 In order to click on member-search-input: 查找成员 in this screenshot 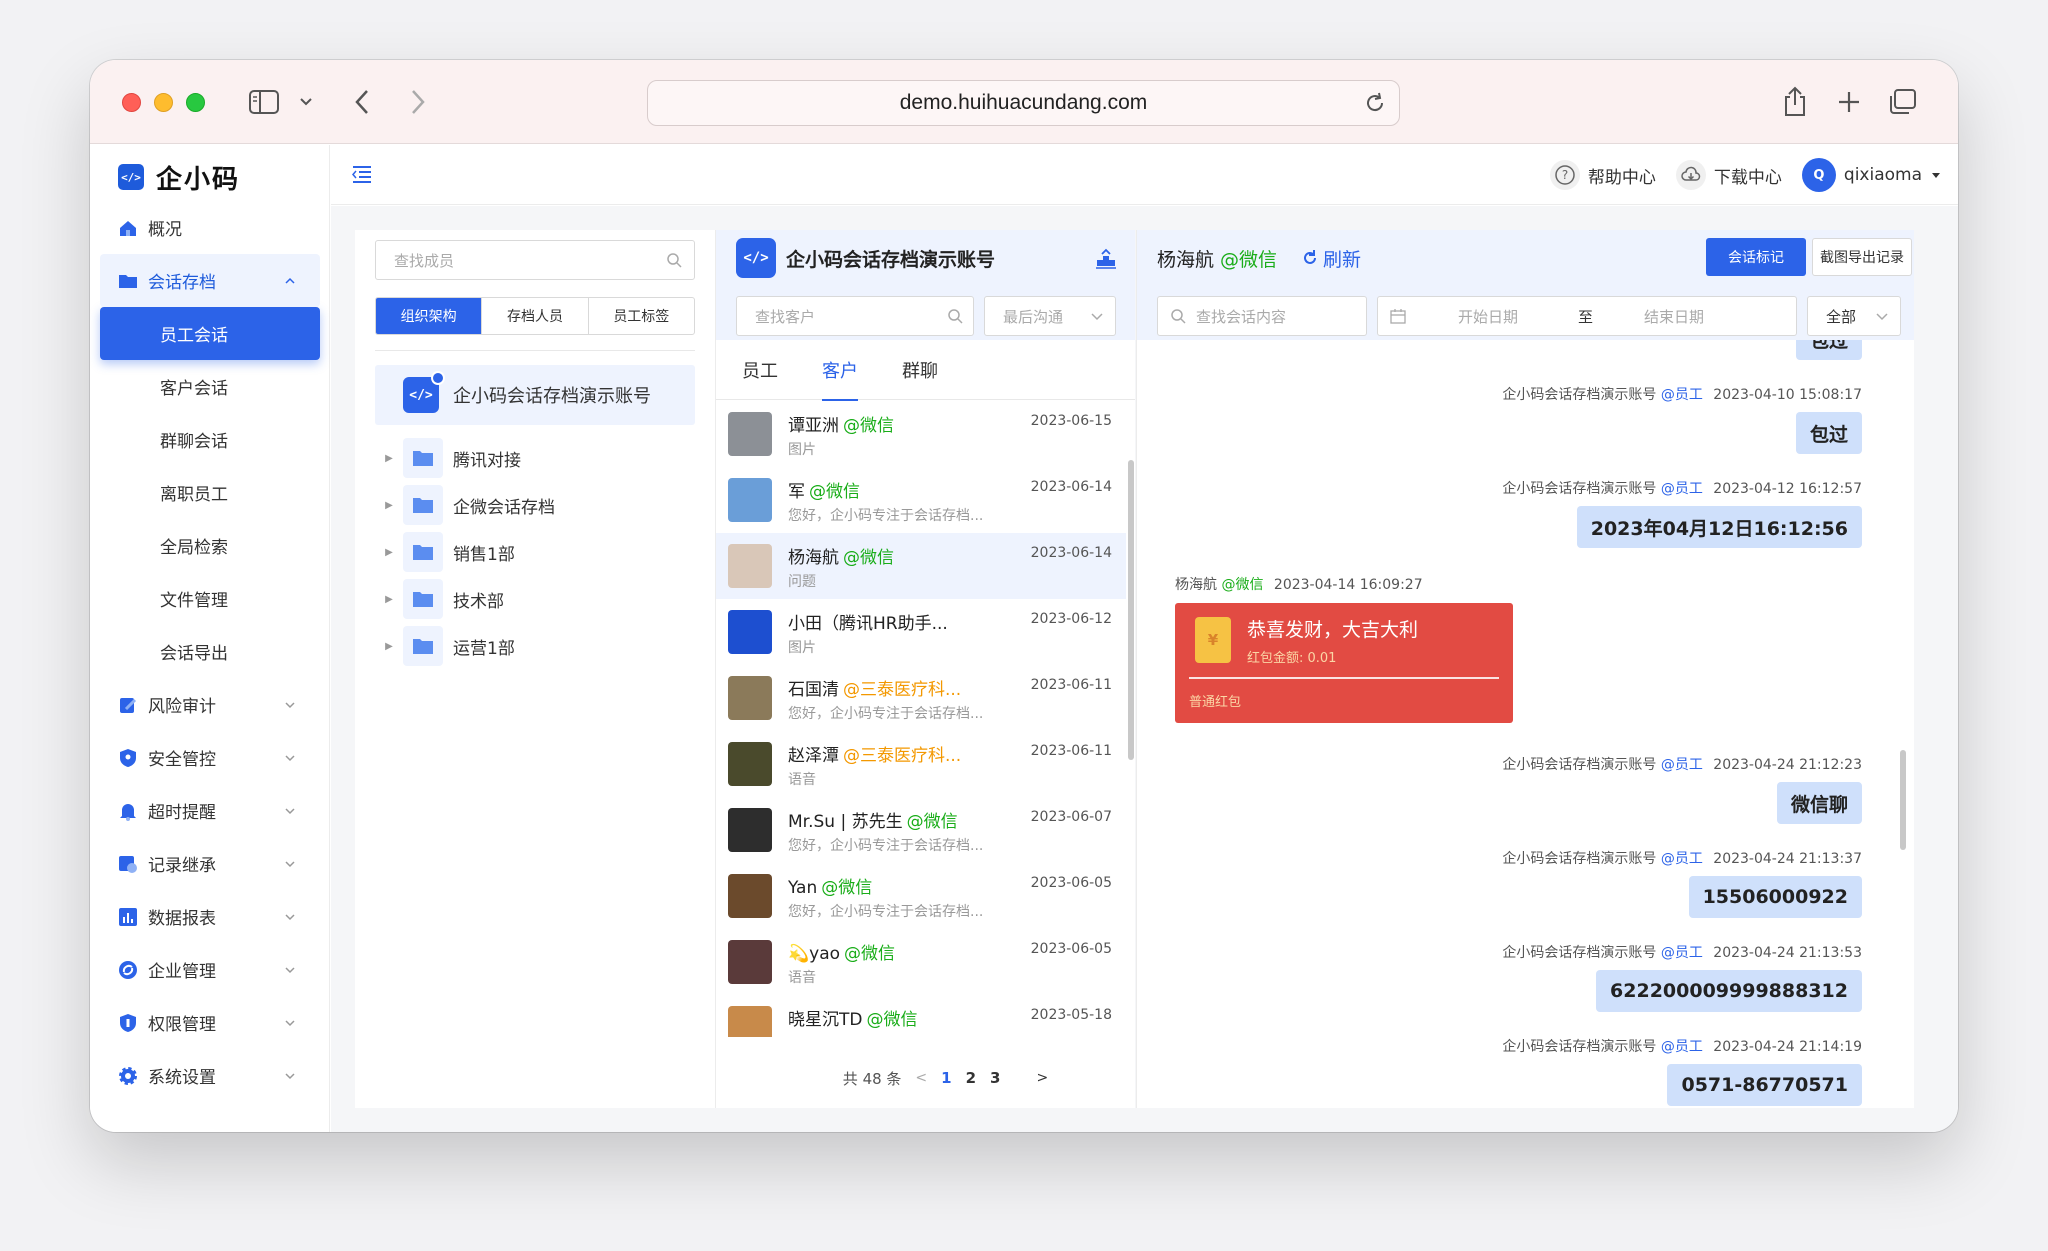, I will do `click(535, 260)`.